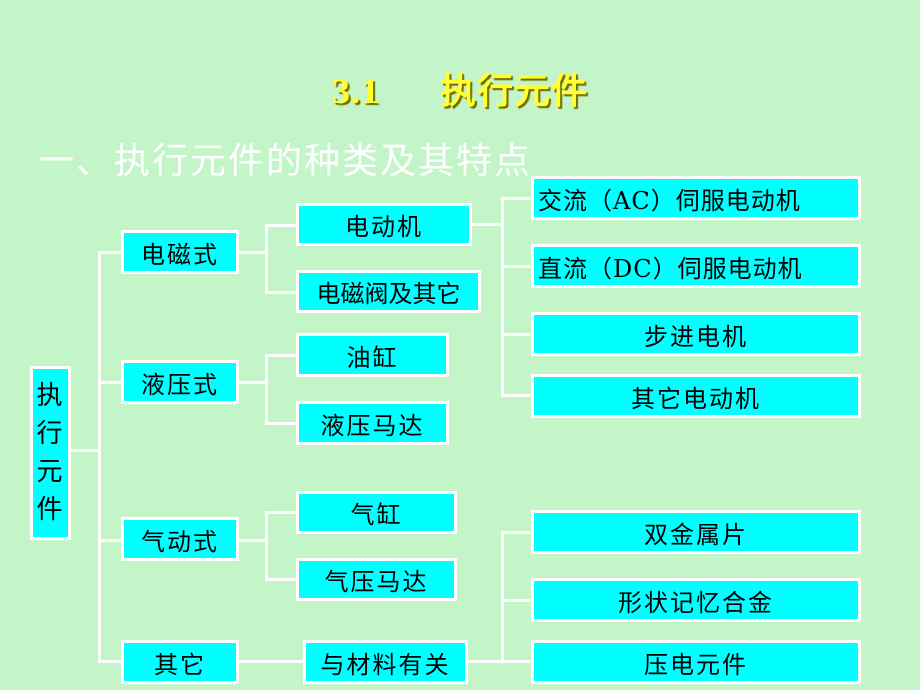  I want to click on subtype-electric-motor: 电动机, so click(384, 224).